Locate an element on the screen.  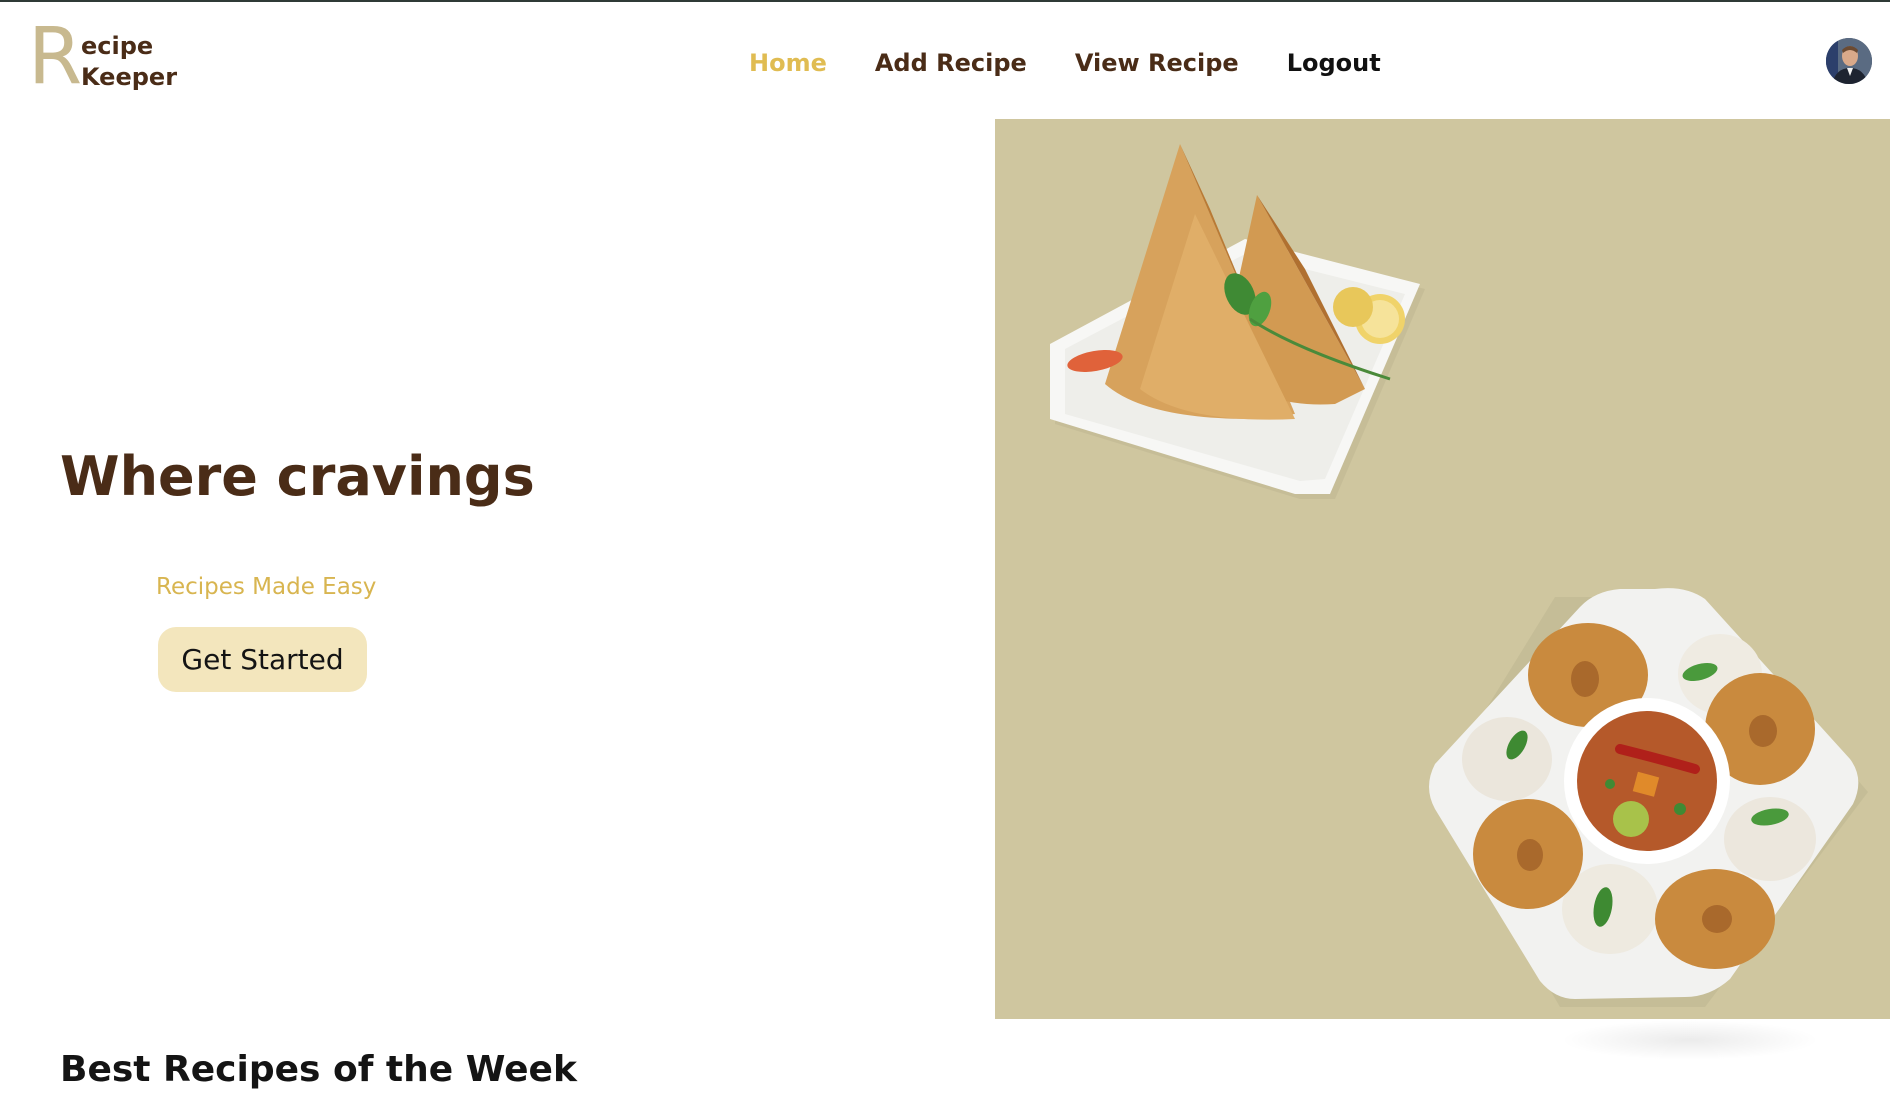
logo-text-line2: Keeper is located at coordinates (129, 77).